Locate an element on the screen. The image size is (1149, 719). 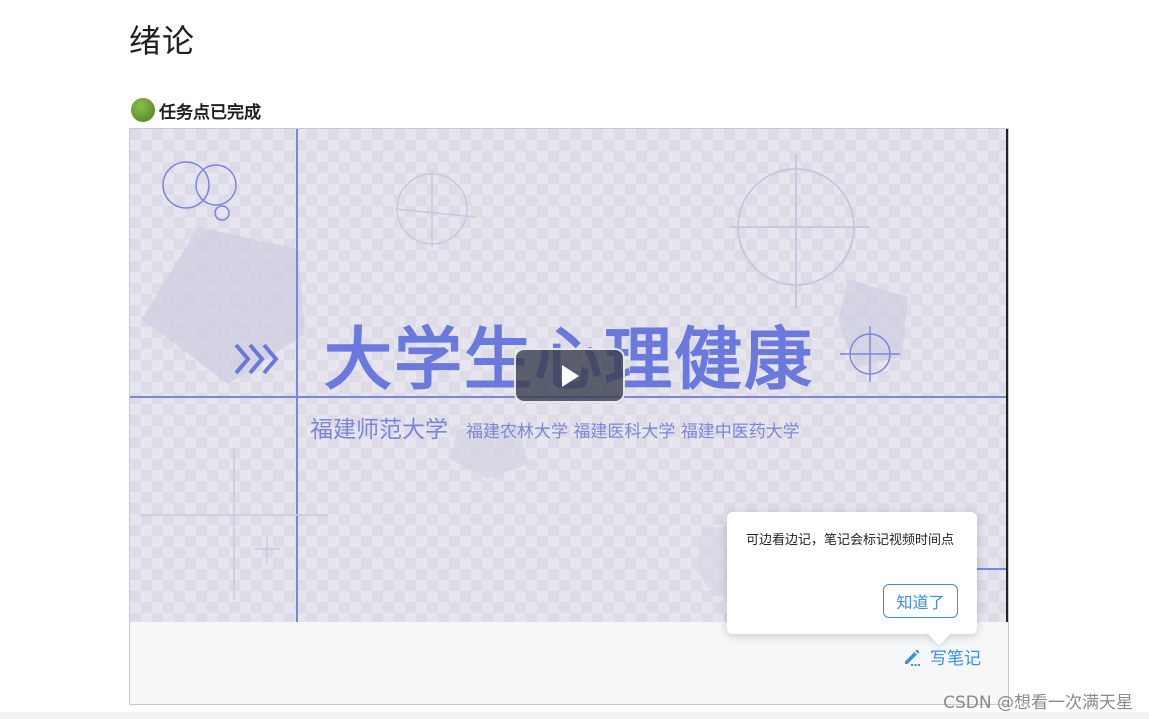
note-tooltip: 可边看边记，笔记会标记视频时间点 知道了 is located at coordinates (852, 573).